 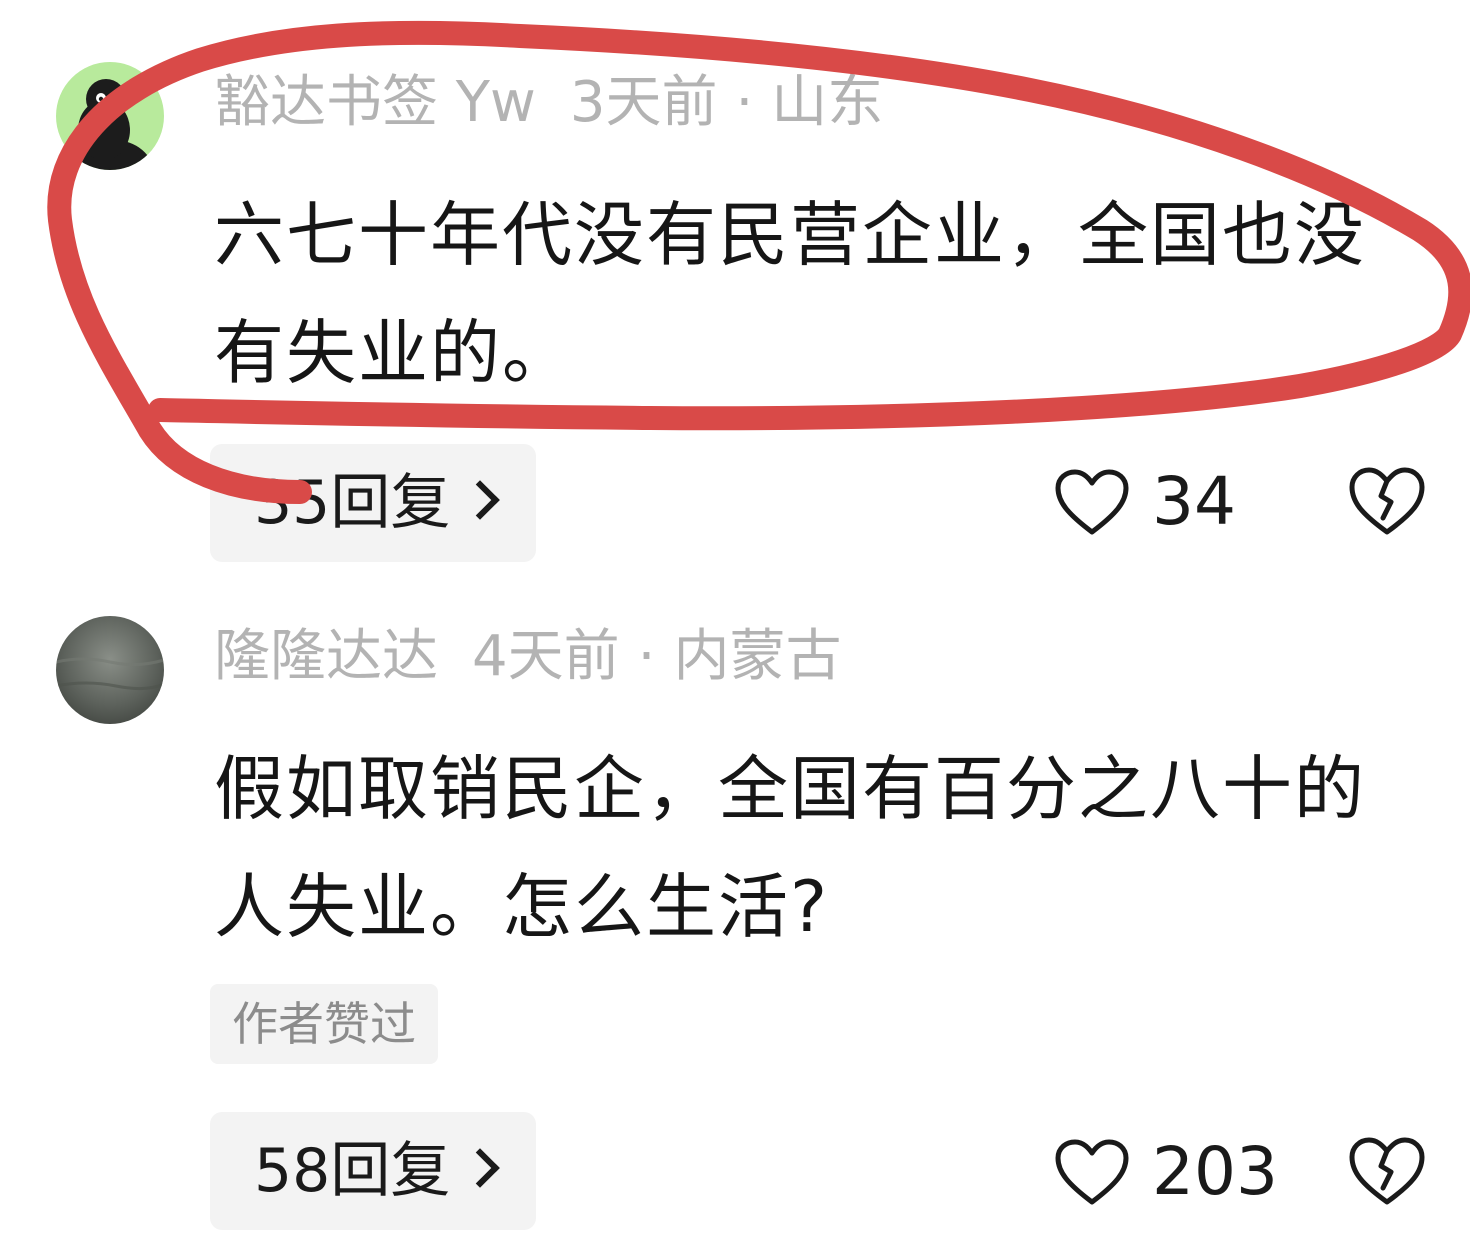 What do you see at coordinates (643, 102) in the screenshot?
I see `comment-time: 3天前` at bounding box center [643, 102].